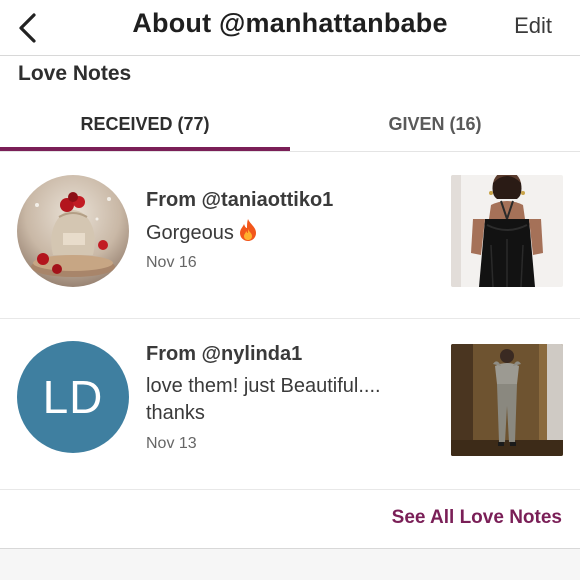 This screenshot has width=580, height=580. I want to click on avatar-initials: LD, so click(73, 397).